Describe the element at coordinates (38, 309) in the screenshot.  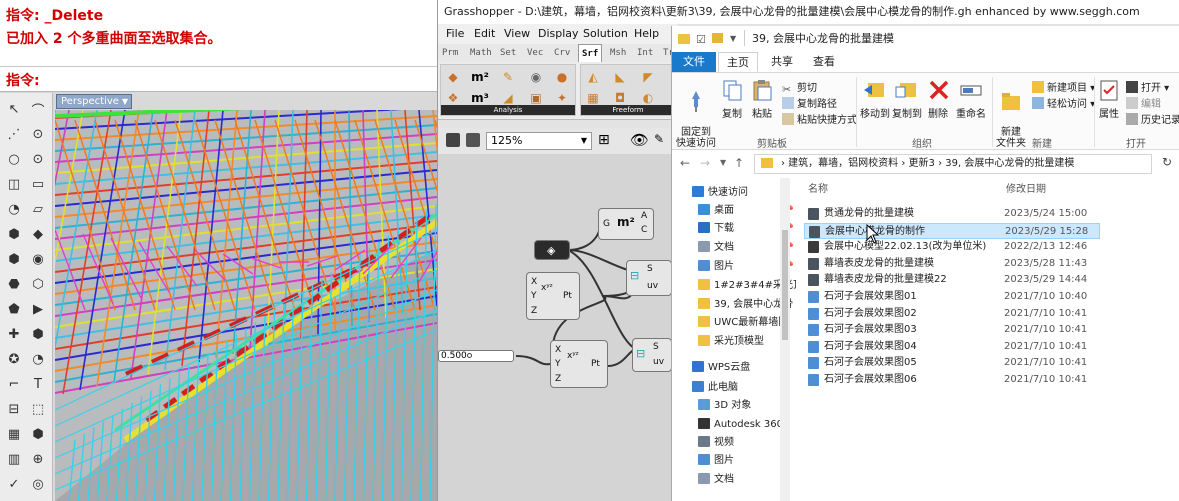
I see `sweep-tool-icon: ▶` at that location.